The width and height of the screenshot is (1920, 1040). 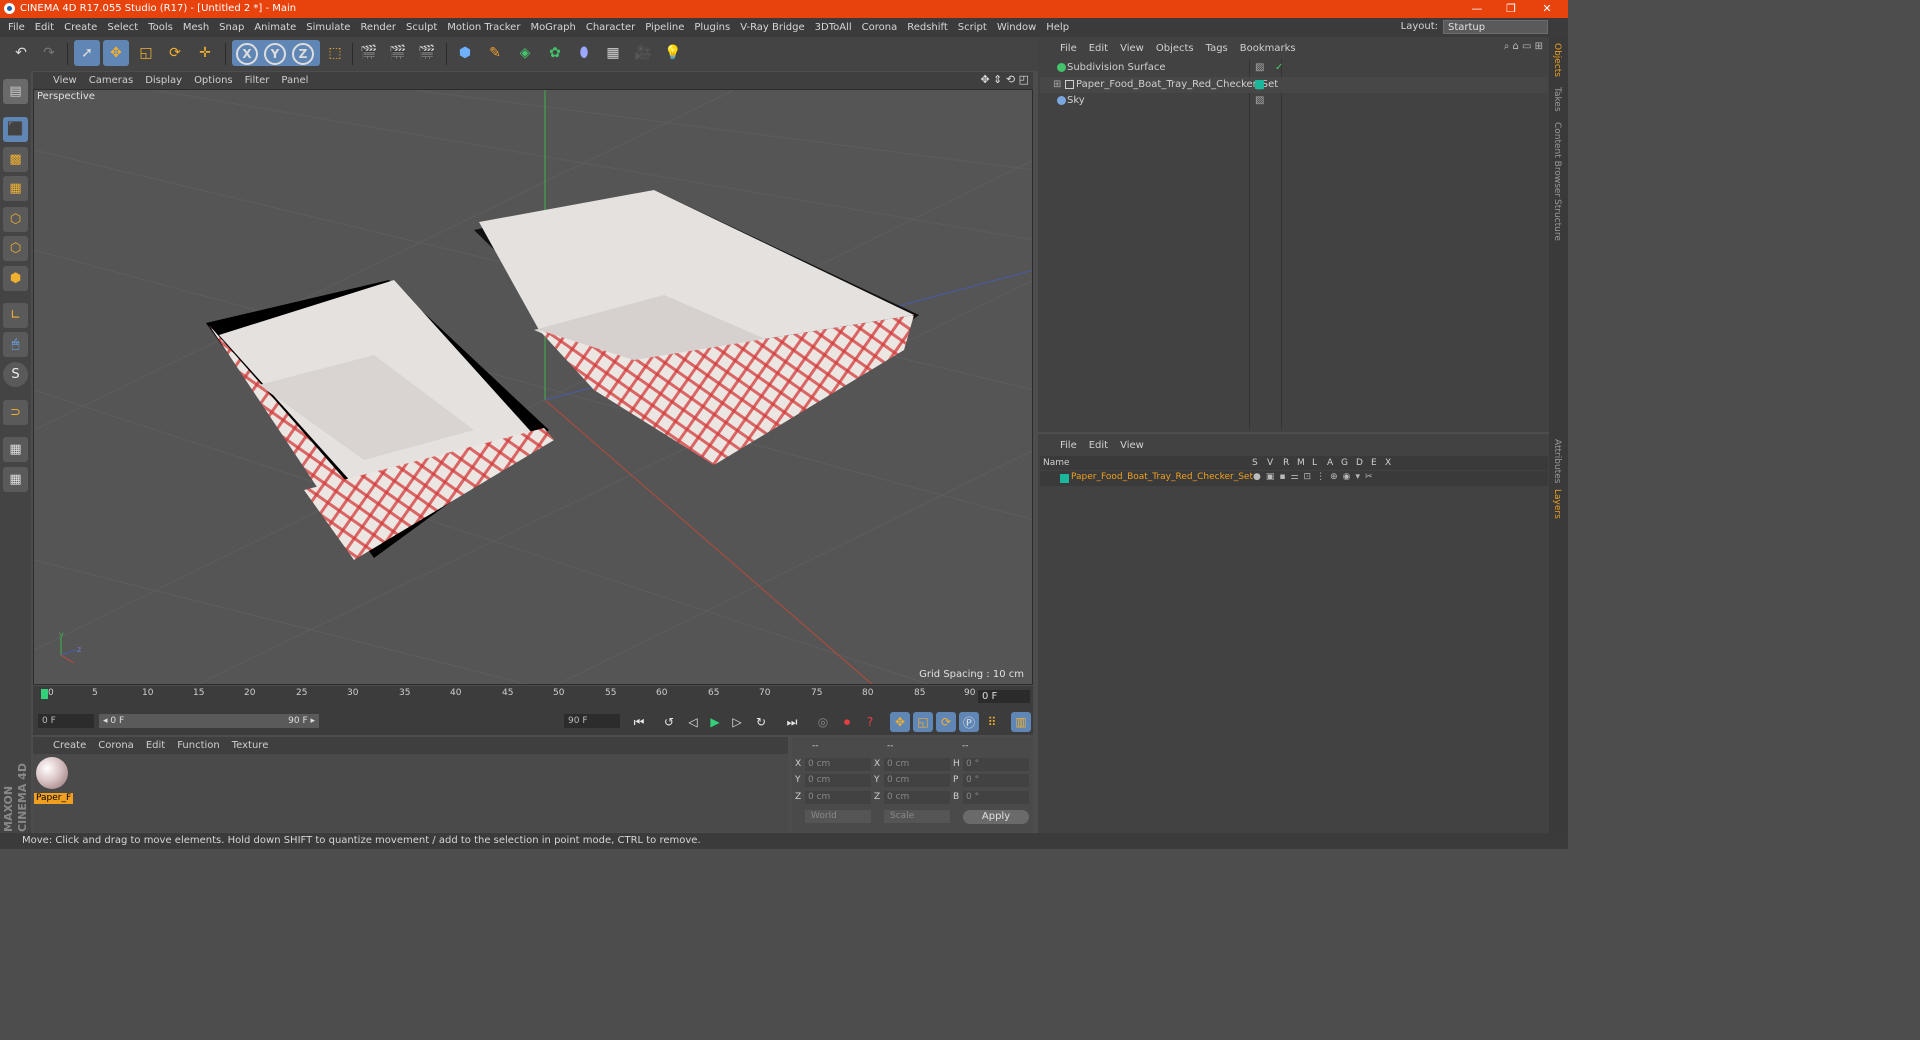 What do you see at coordinates (275, 54) in the screenshot?
I see `y-axis-icon: Y` at bounding box center [275, 54].